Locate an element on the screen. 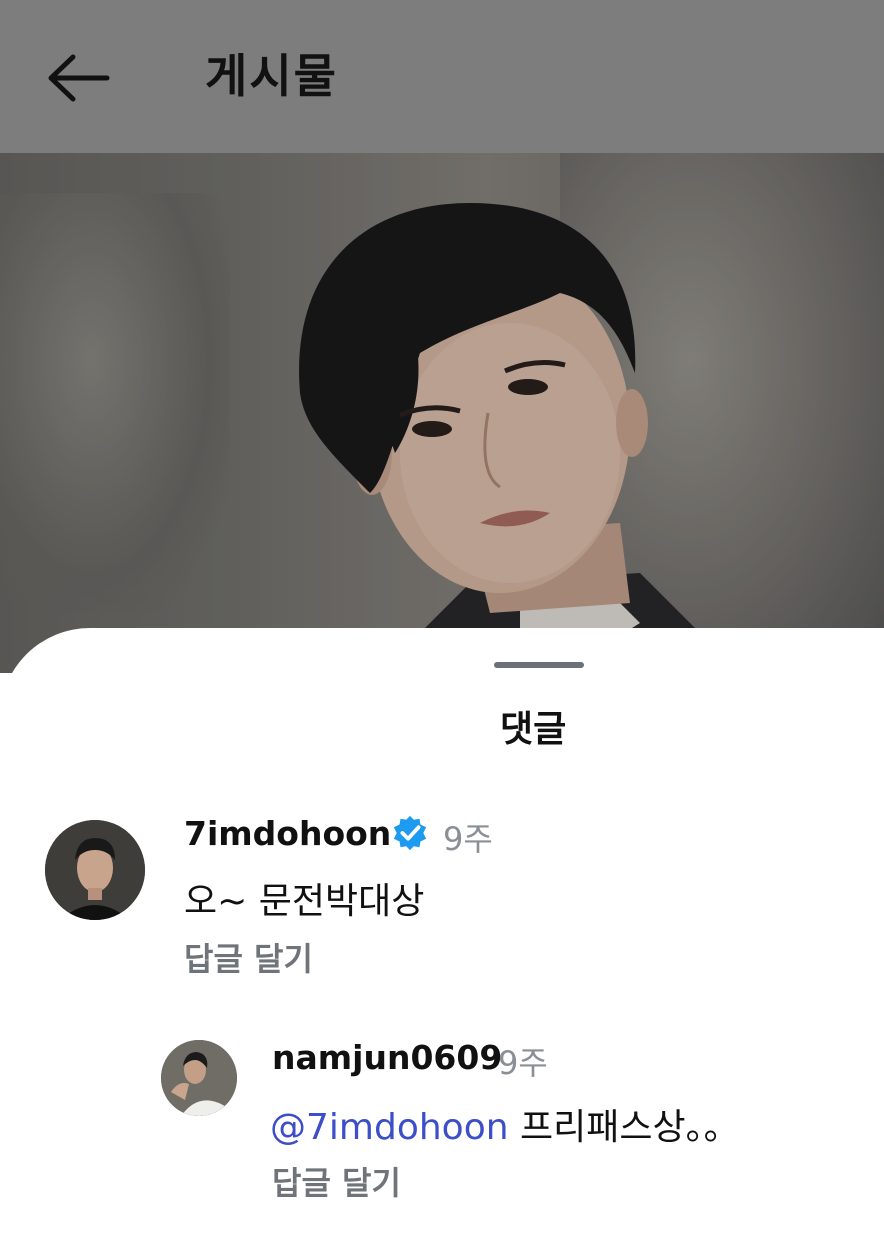 This screenshot has width=884, height=1237. verified-badge-icon is located at coordinates (410, 833).